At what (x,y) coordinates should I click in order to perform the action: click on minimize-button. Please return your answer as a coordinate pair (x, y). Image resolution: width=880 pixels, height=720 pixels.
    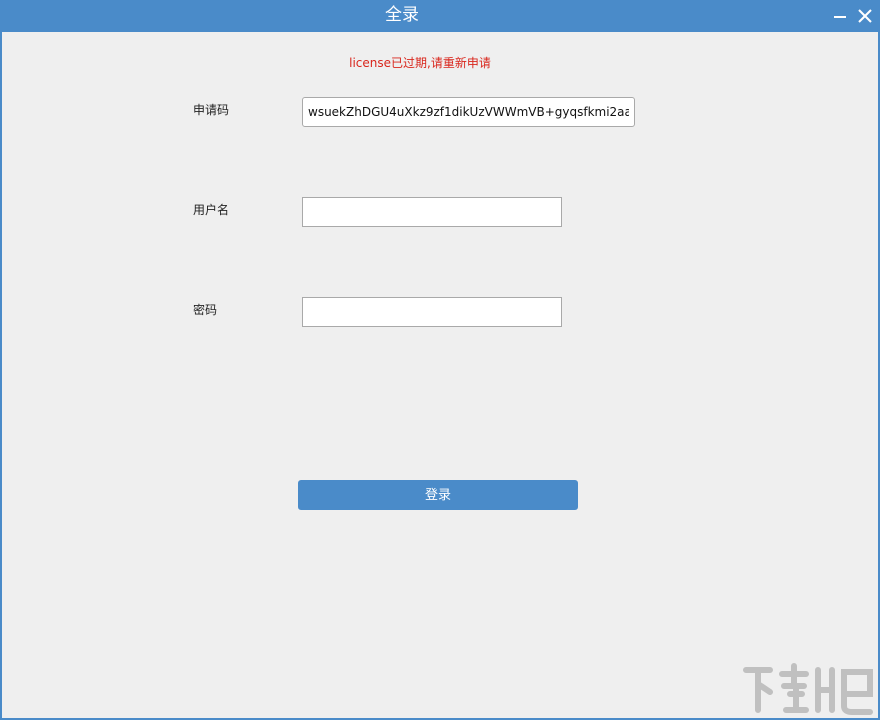
    Looking at the image, I should click on (841, 16).